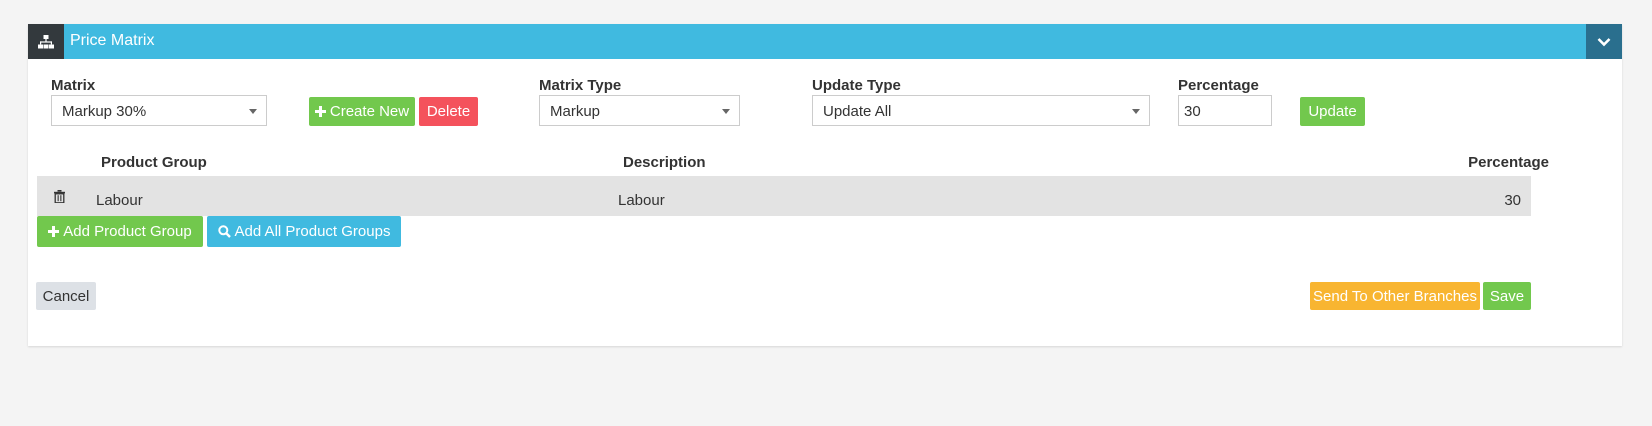 This screenshot has width=1652, height=426. I want to click on cancel-button: Cancel, so click(66, 296).